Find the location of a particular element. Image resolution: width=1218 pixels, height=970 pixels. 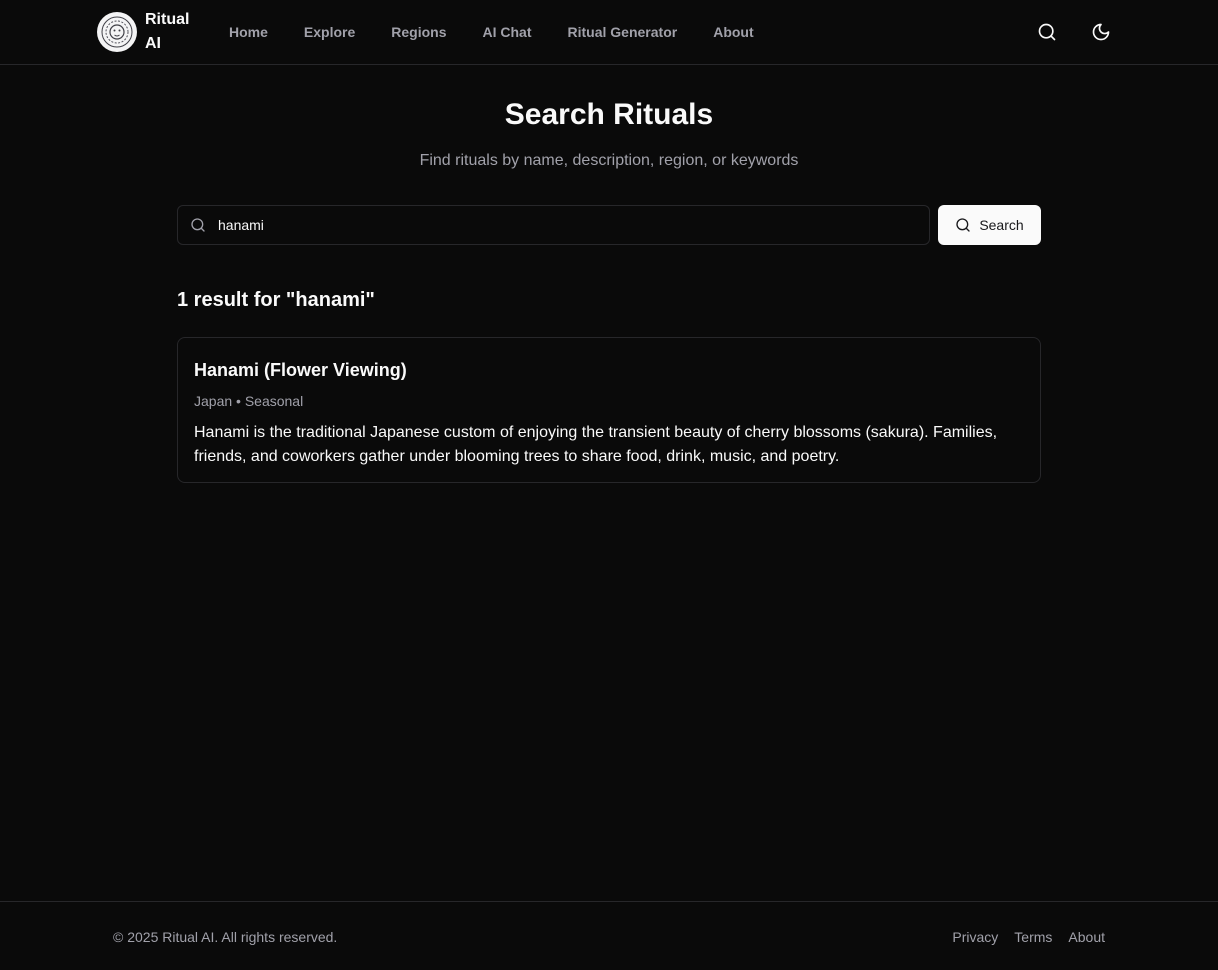

nav-link-home: Home is located at coordinates (248, 32).